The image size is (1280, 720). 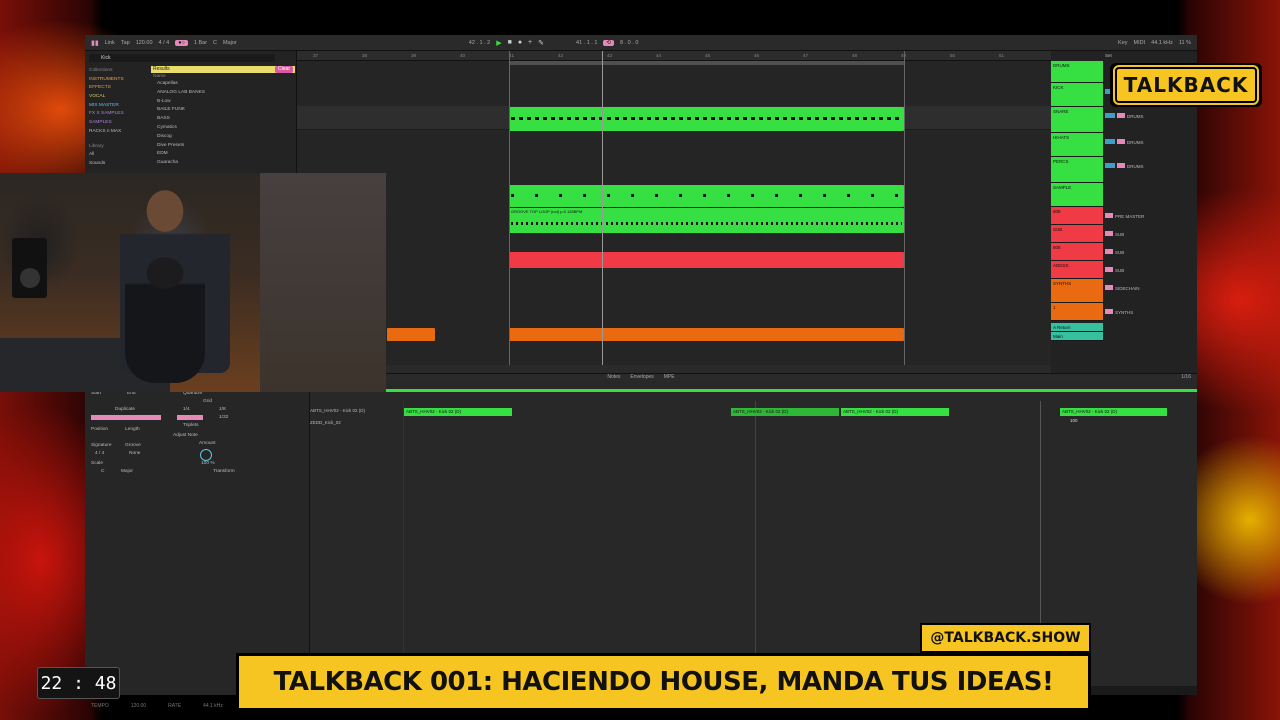 I want to click on return-track: A Return, so click(x=1077, y=327).